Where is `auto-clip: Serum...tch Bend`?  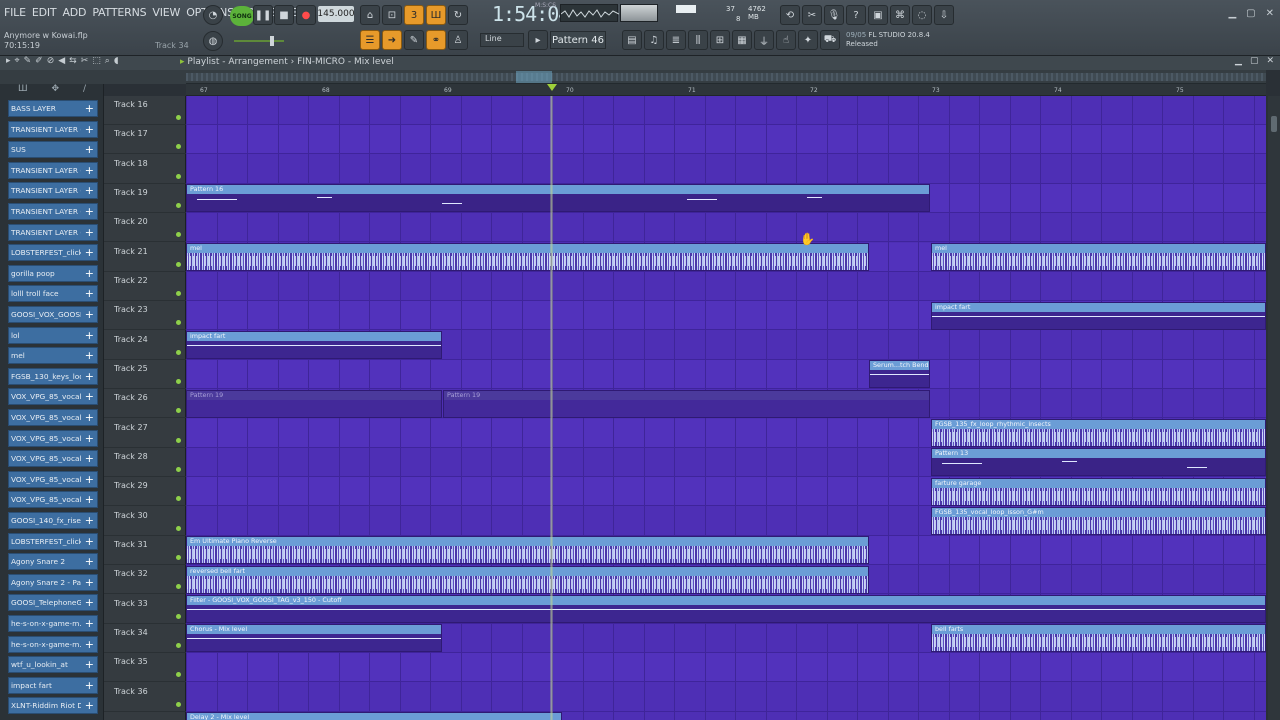 auto-clip: Serum...tch Bend is located at coordinates (899, 374).